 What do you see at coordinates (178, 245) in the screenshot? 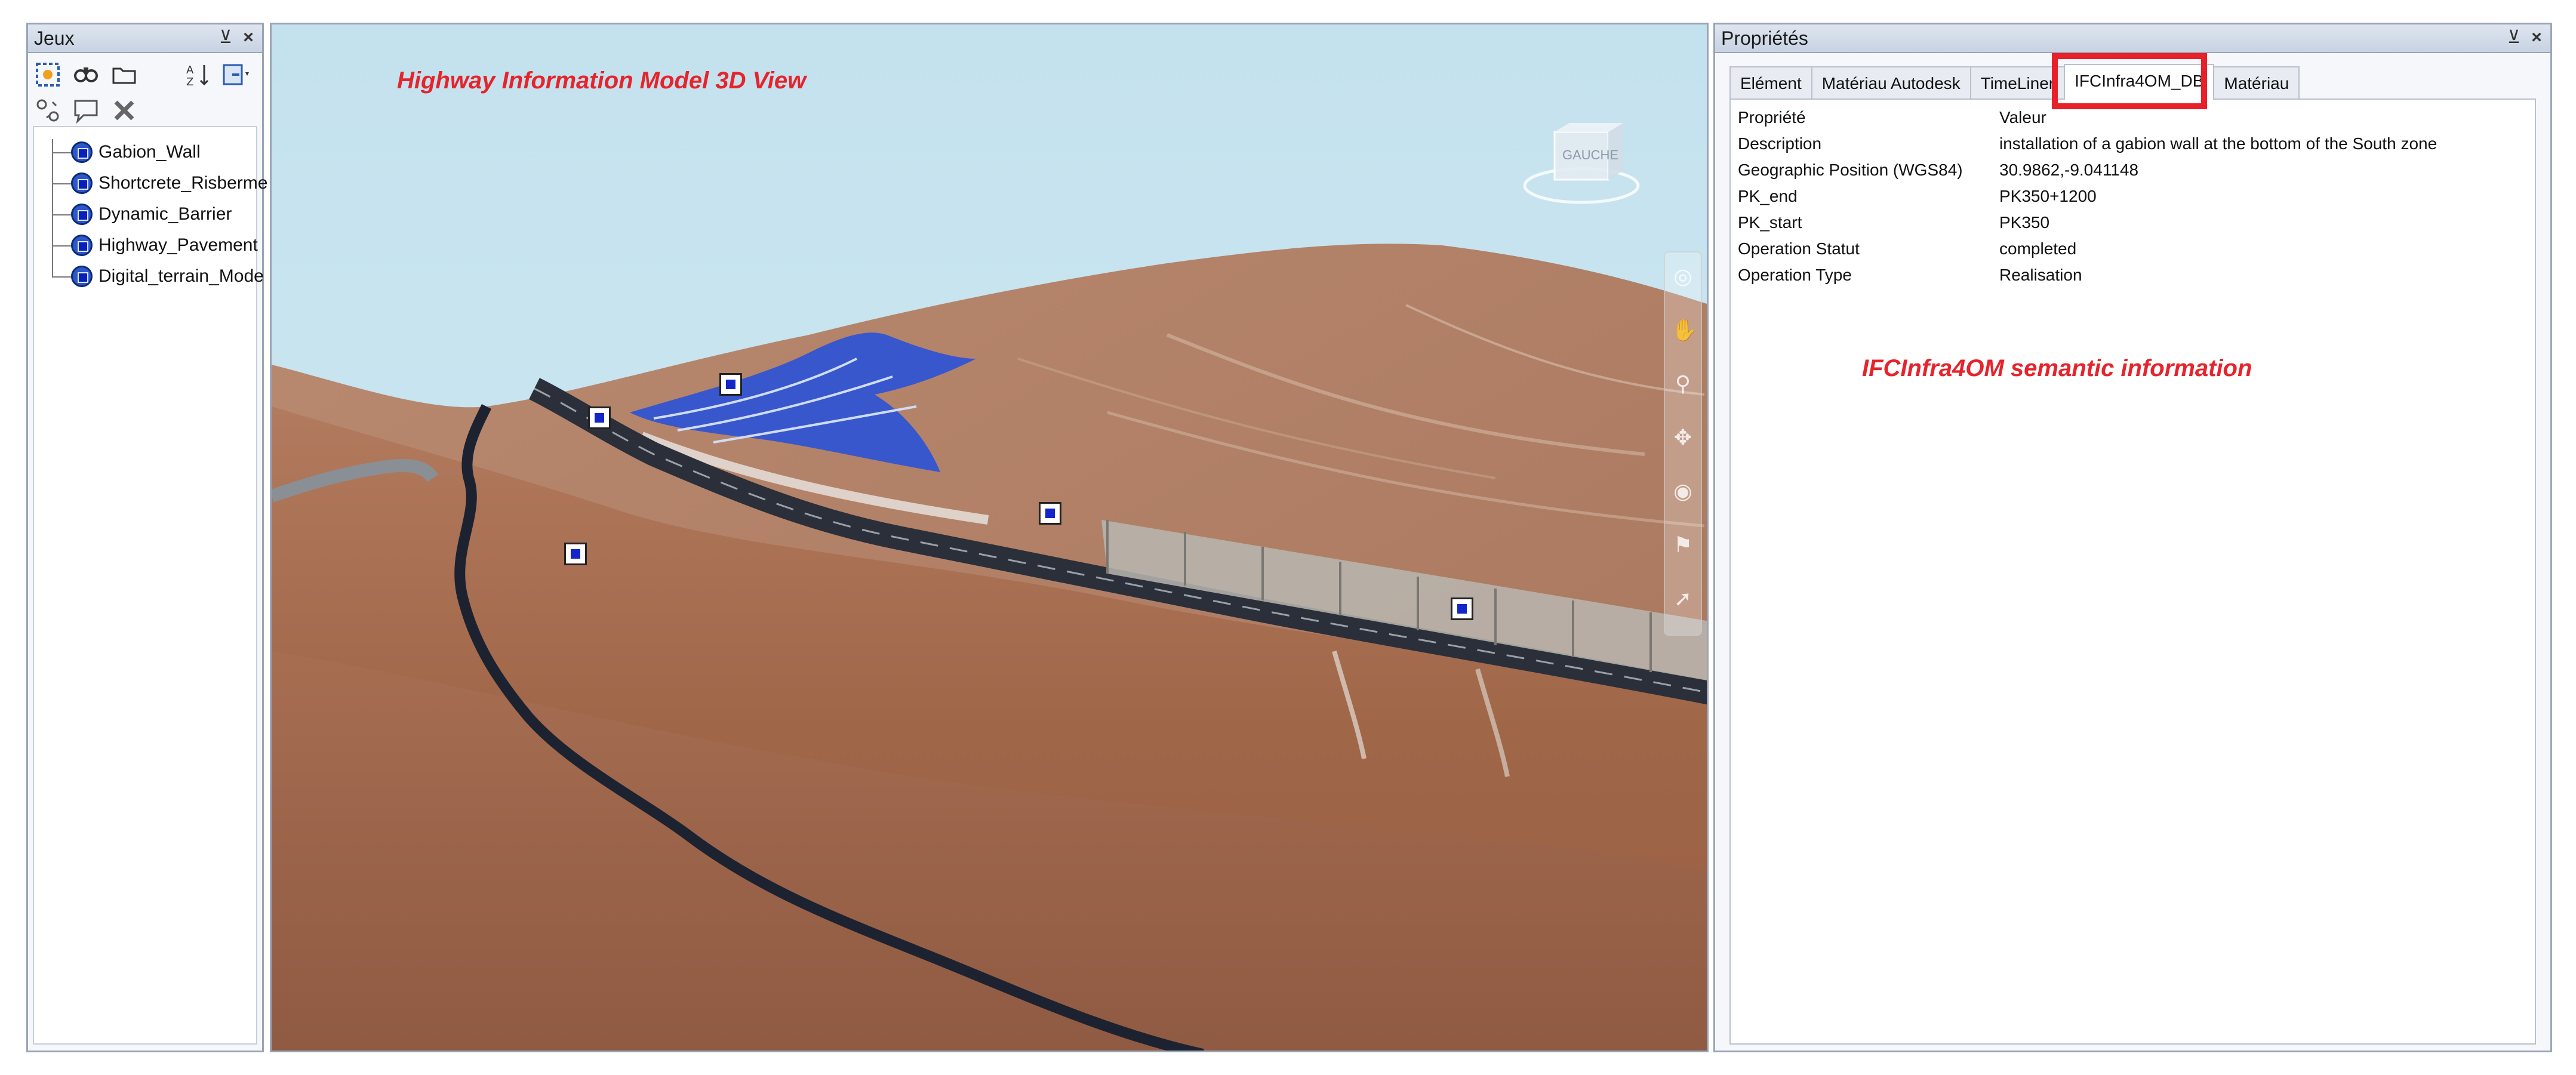
I see `set-label: Highway_Pavement` at bounding box center [178, 245].